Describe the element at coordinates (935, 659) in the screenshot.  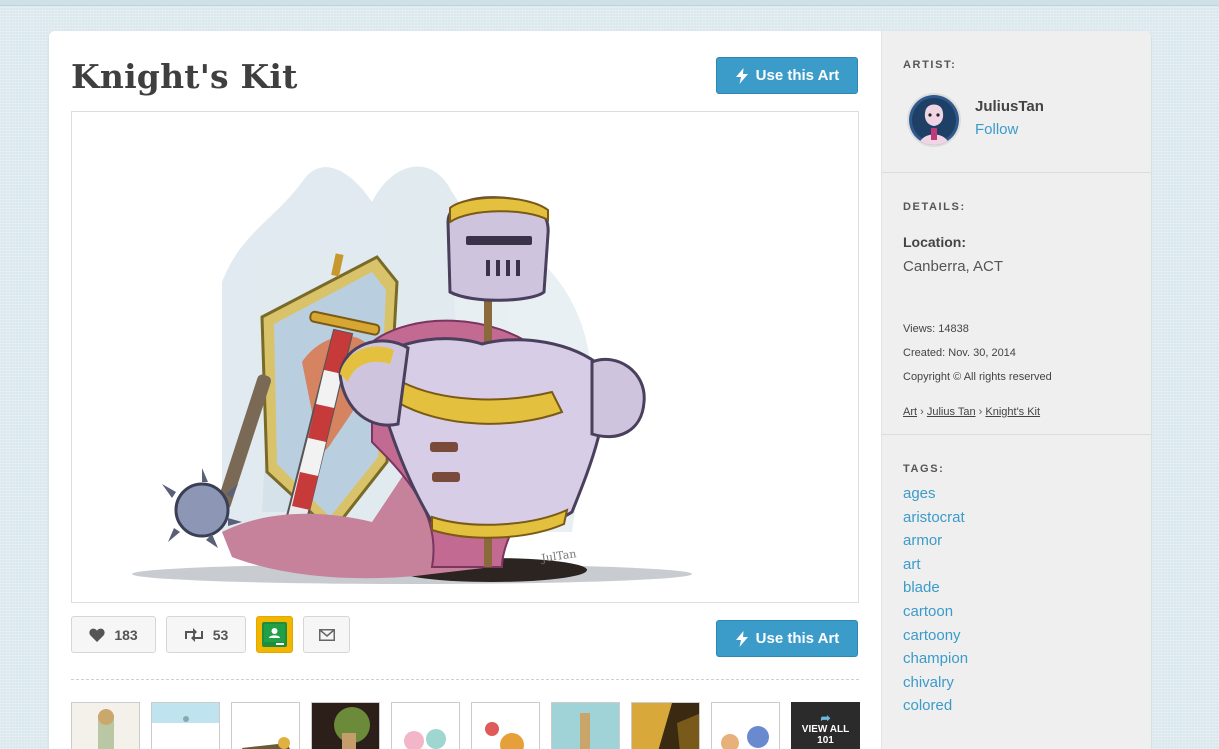
I see `tag-link: champion` at that location.